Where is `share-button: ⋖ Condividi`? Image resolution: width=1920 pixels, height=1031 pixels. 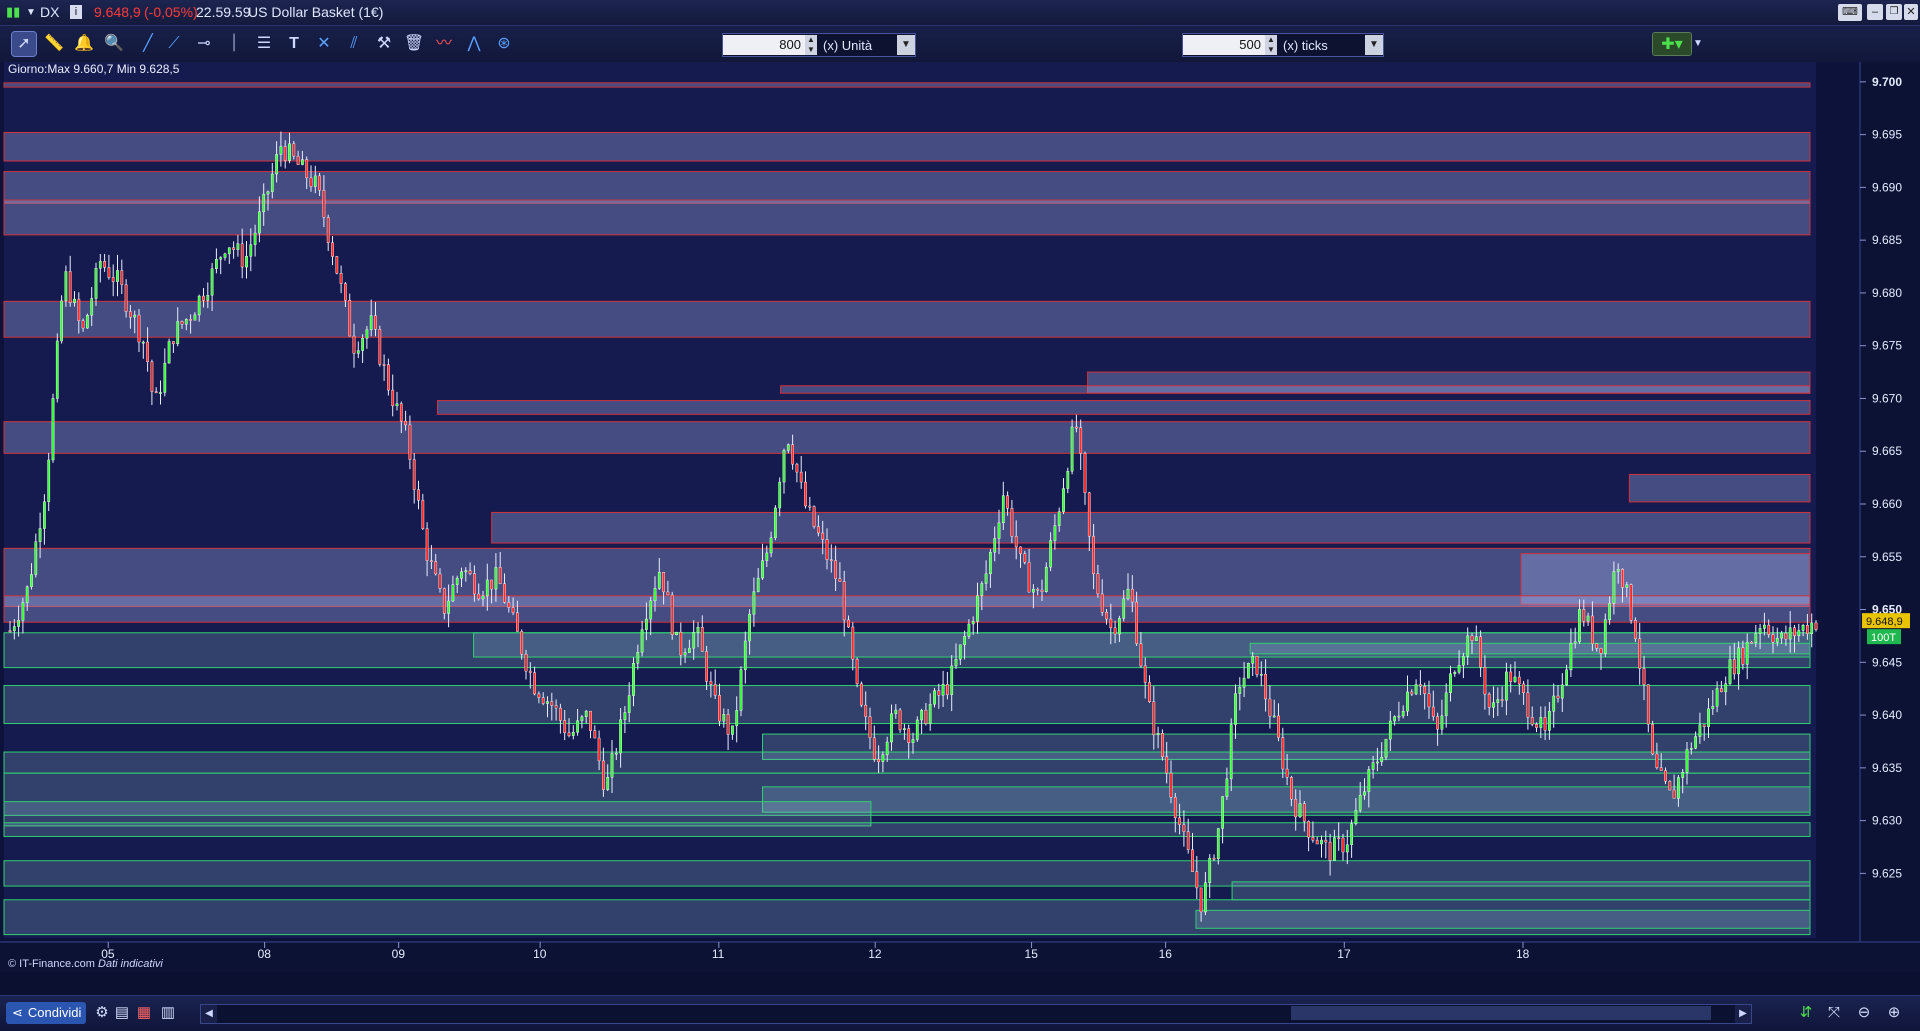 share-button: ⋖ Condividi is located at coordinates (46, 1013).